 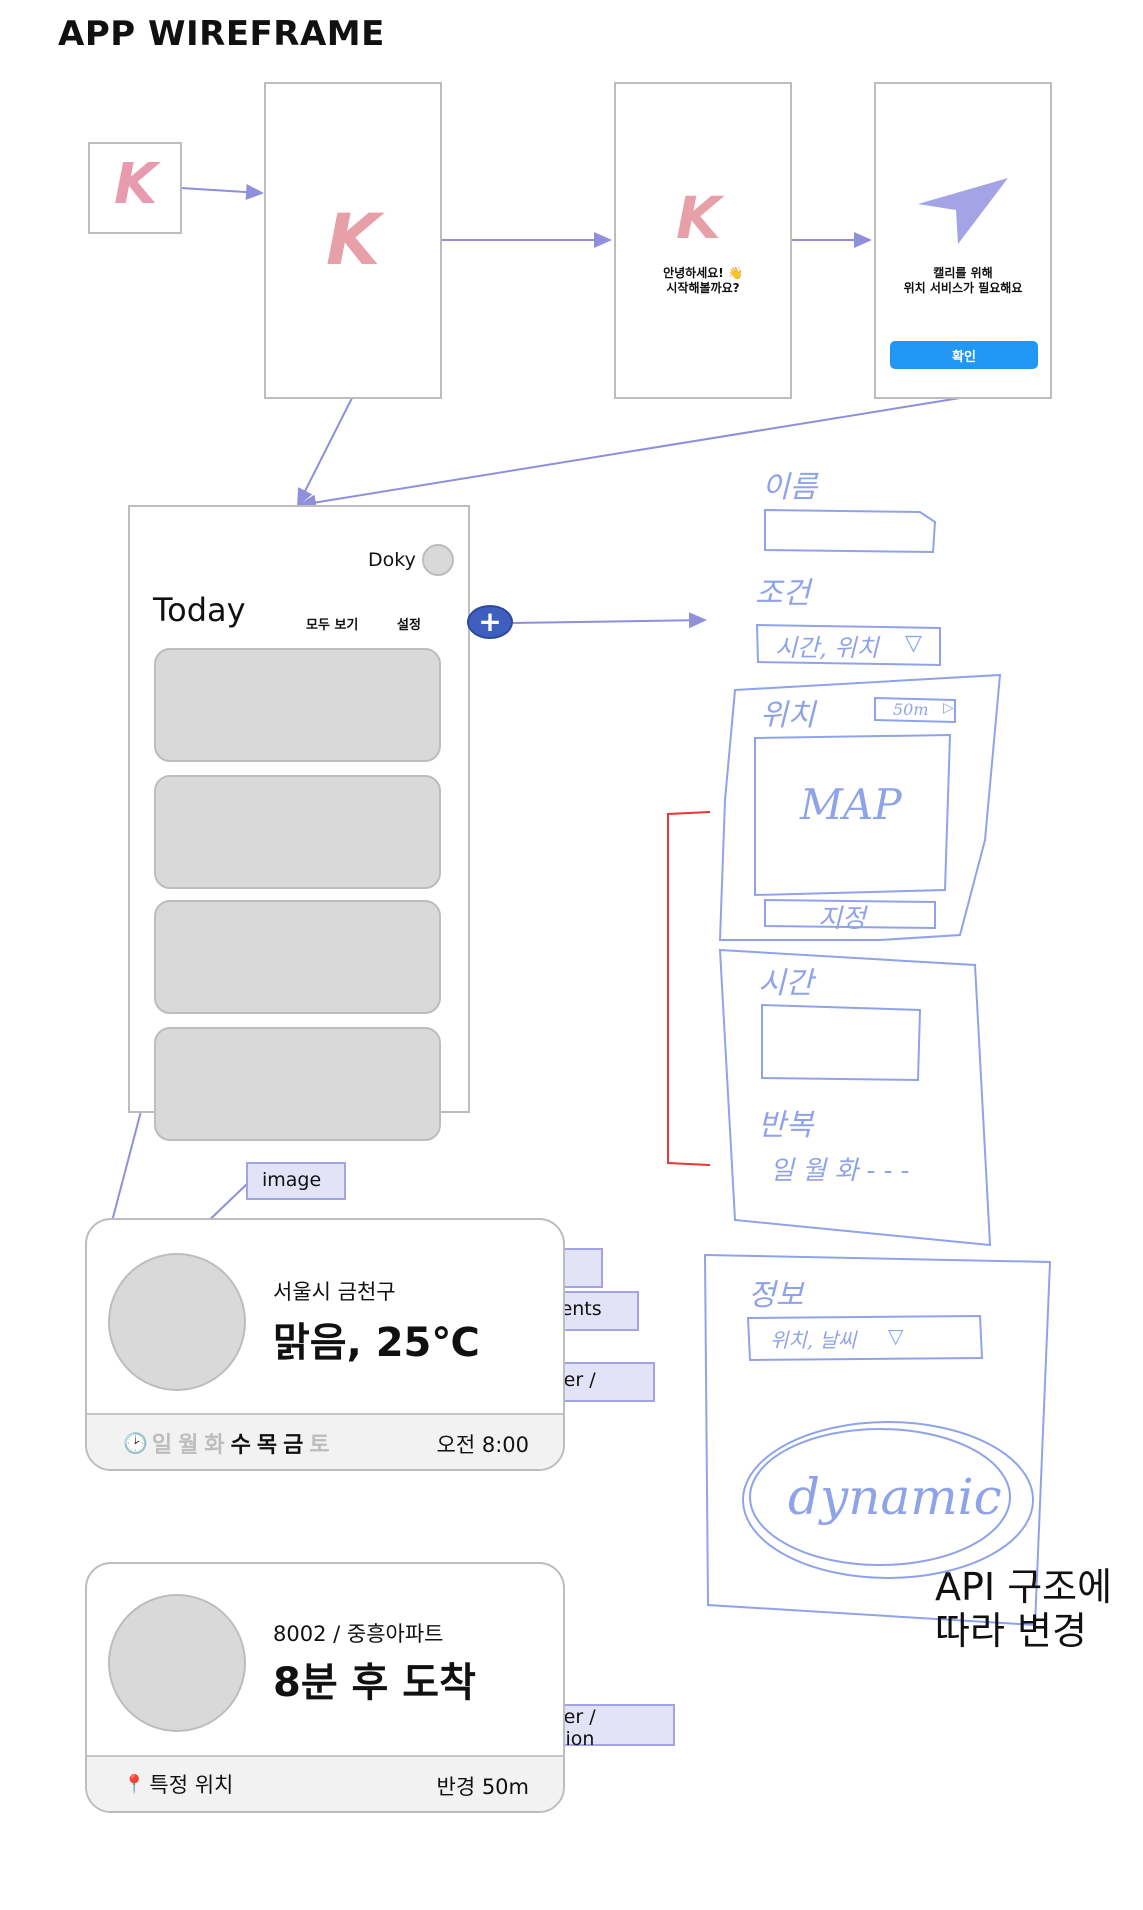 I want to click on card-trigger-bar: 📍 특정 위치 반경 50m, so click(x=325, y=1783).